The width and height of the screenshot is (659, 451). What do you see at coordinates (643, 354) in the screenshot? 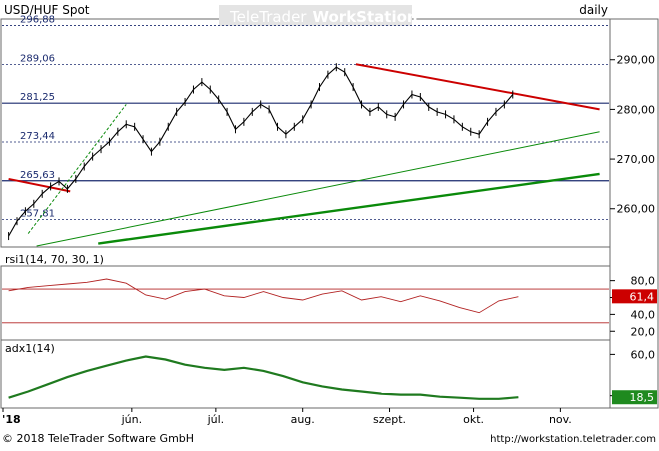
I see `adx-tick-label: 60,0` at bounding box center [643, 354].